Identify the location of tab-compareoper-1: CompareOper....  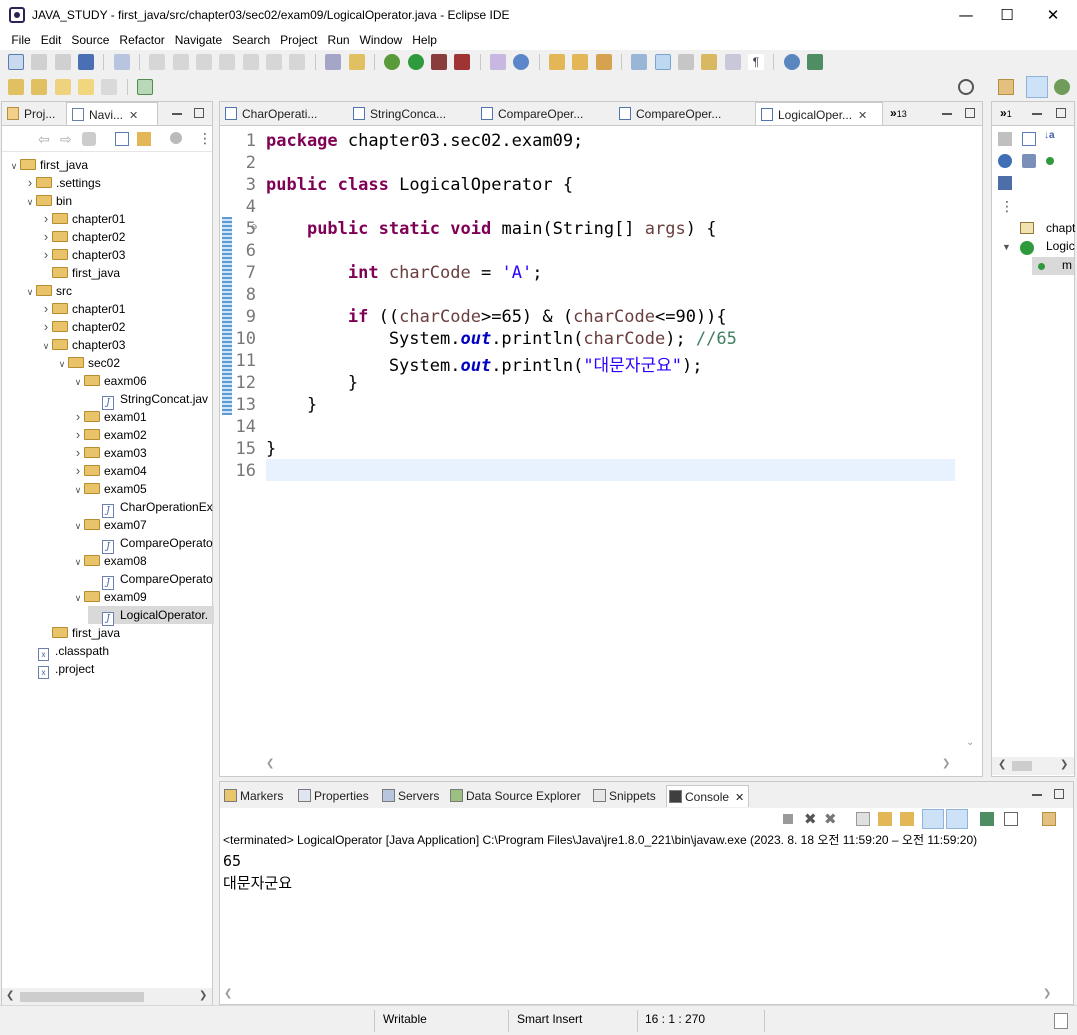
(545, 113).